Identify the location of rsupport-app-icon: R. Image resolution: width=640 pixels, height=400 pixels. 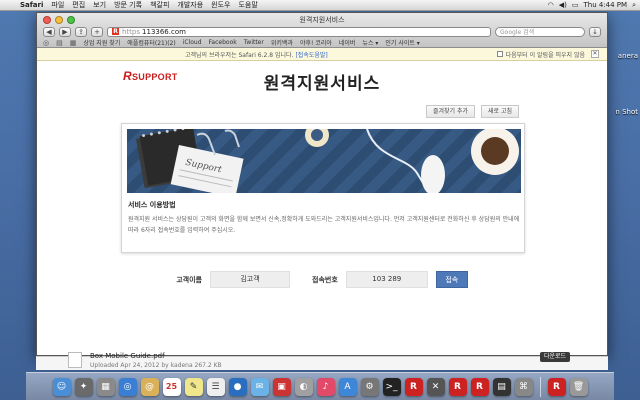
(413, 386).